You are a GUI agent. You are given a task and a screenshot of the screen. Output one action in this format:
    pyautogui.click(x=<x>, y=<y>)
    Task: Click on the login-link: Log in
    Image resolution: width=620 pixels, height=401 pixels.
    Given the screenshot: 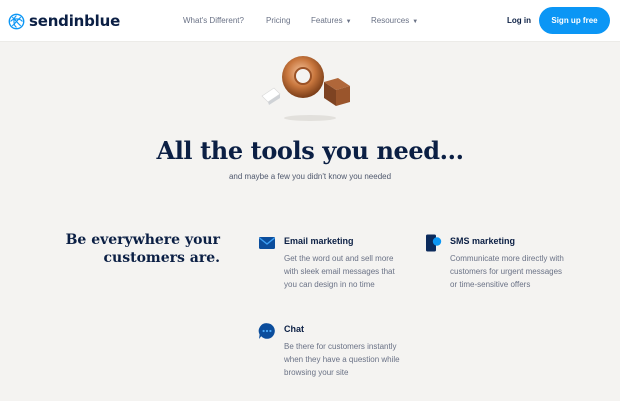 What is the action you would take?
    pyautogui.click(x=519, y=21)
    